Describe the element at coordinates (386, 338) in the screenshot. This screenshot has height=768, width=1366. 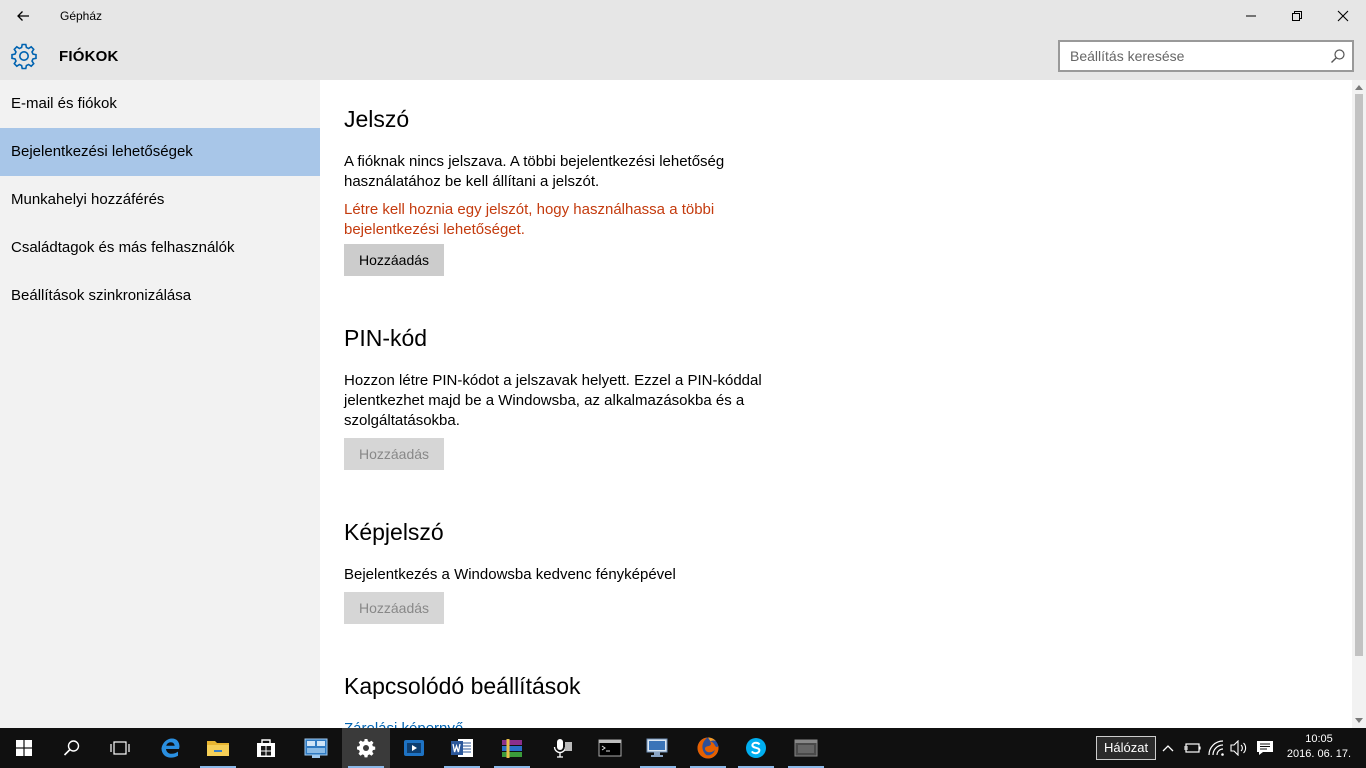
I see `pin-section-title: PIN-kód` at that location.